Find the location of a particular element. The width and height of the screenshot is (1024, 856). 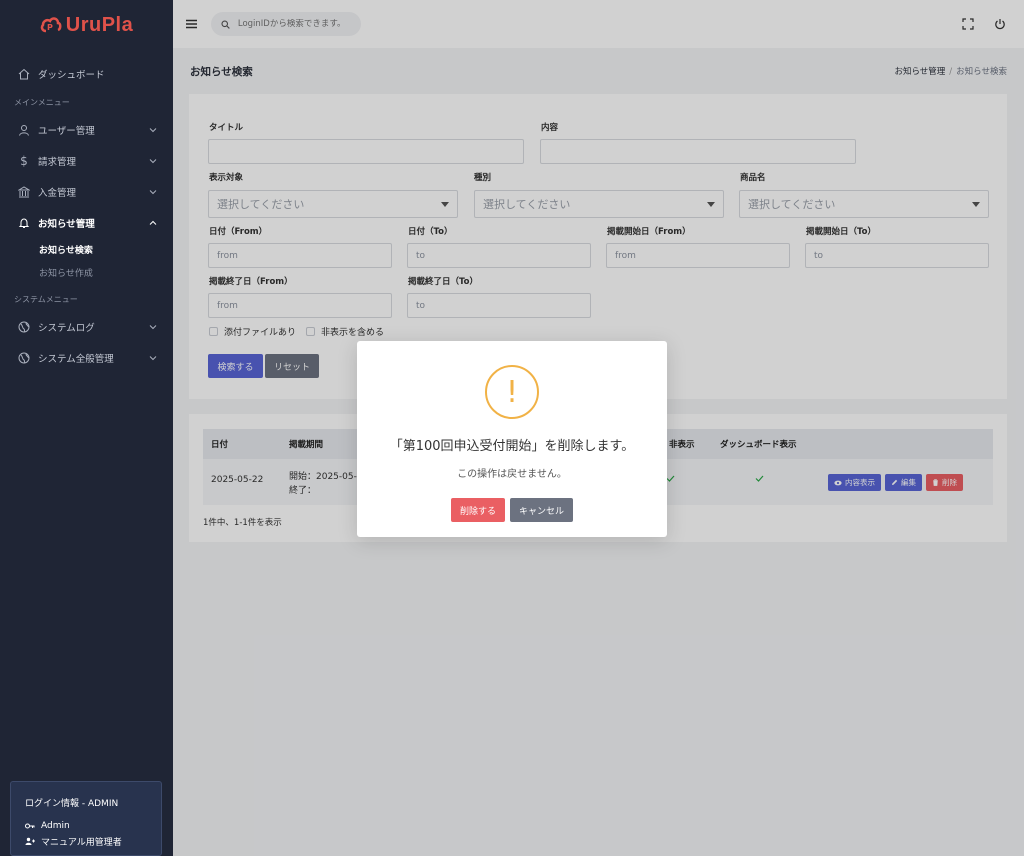

sidebar-item-label: ユーザー管理 is located at coordinates (66, 131).